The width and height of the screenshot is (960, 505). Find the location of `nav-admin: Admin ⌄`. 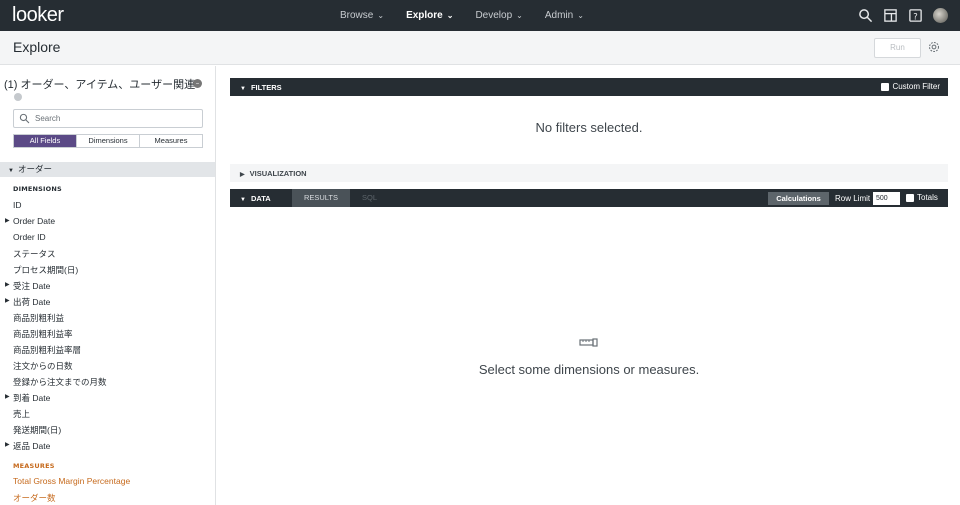

nav-admin: Admin ⌄ is located at coordinates (564, 15).